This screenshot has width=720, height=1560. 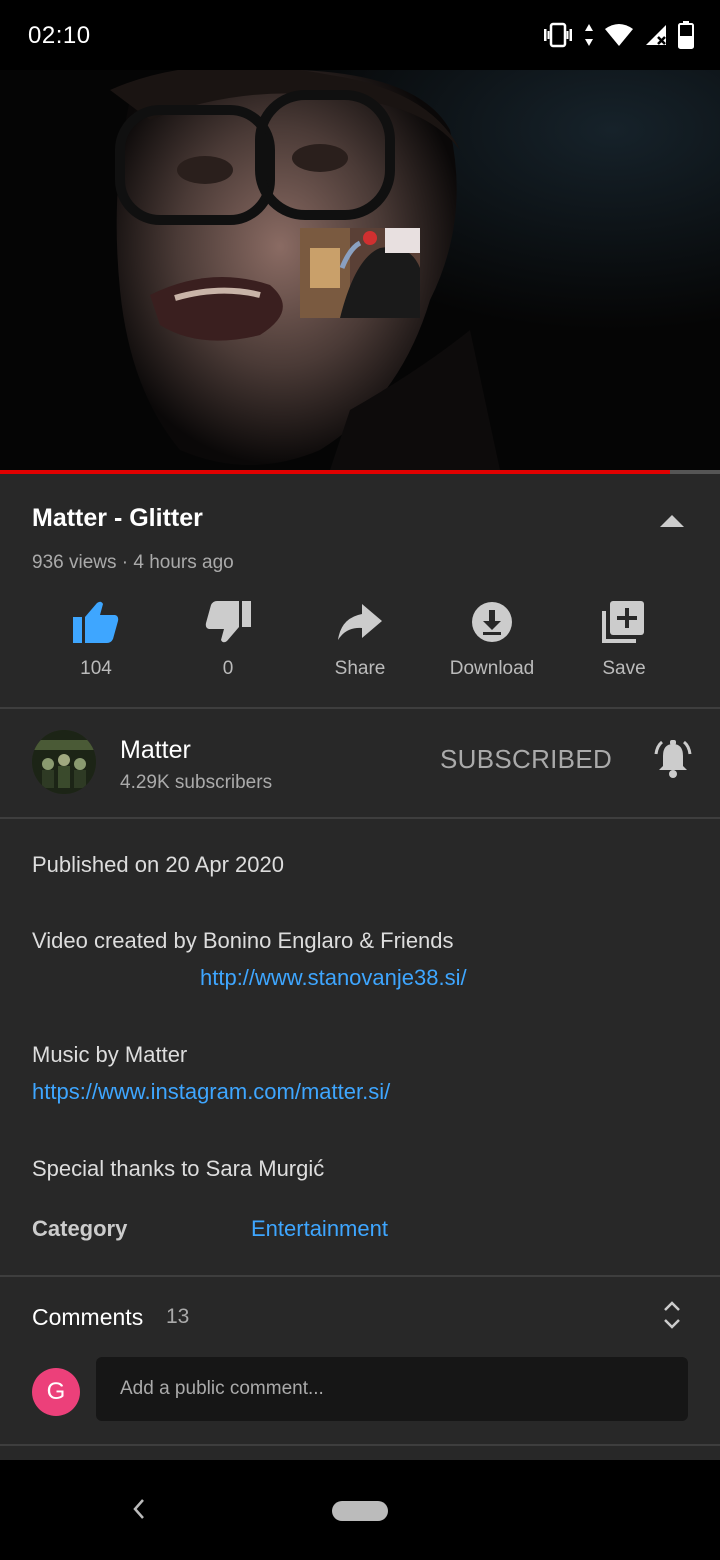 I want to click on navigation-bar, so click(x=360, y=1510).